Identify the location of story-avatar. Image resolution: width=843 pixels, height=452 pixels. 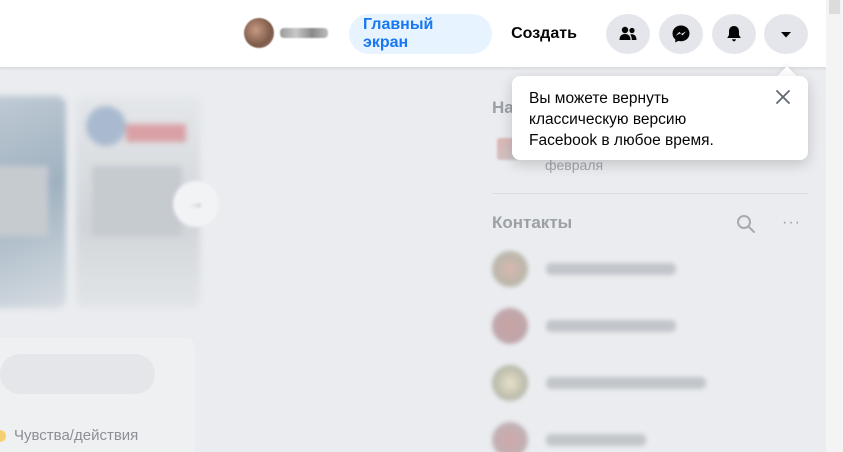
(106, 126).